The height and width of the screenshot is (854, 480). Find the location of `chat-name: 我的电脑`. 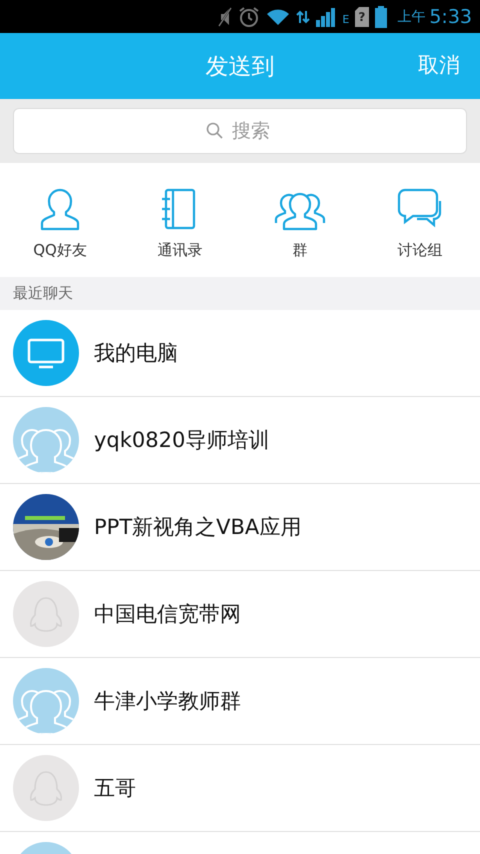

chat-name: 我的电脑 is located at coordinates (136, 353).